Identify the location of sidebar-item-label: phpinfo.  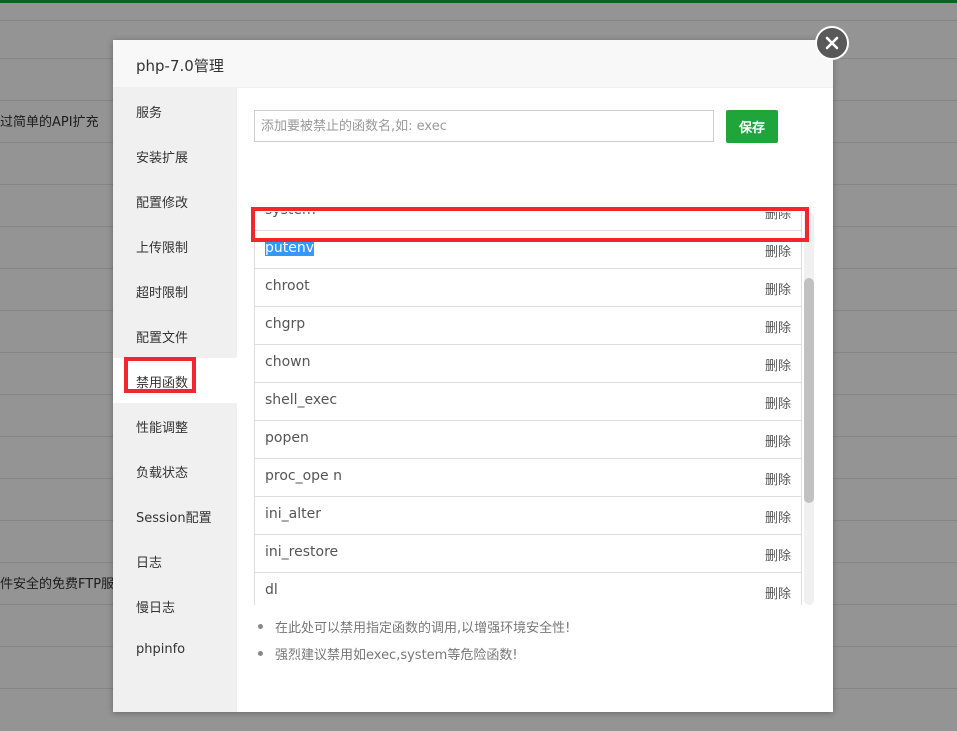
(161, 649).